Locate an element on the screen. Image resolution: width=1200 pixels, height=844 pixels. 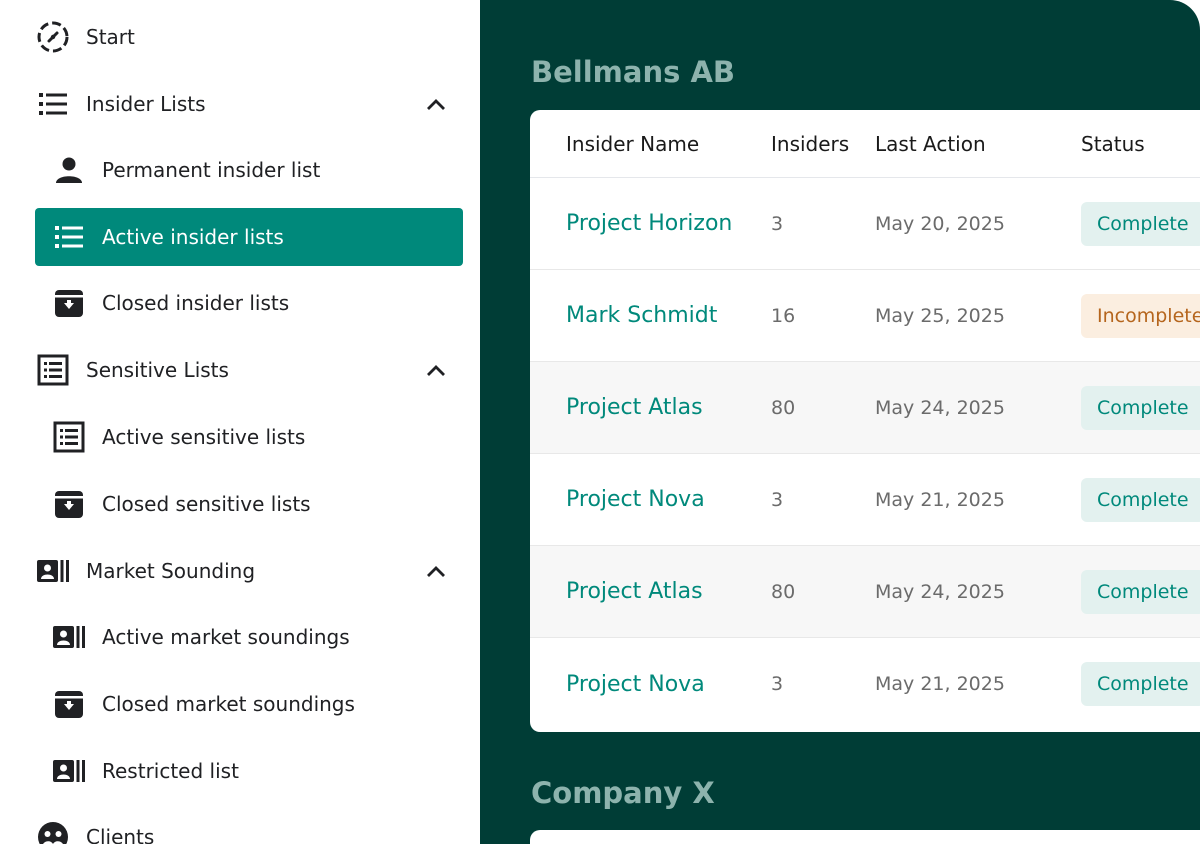
sidebar-item-closed-market-soundings: Closed market soundings is located at coordinates (249, 704).